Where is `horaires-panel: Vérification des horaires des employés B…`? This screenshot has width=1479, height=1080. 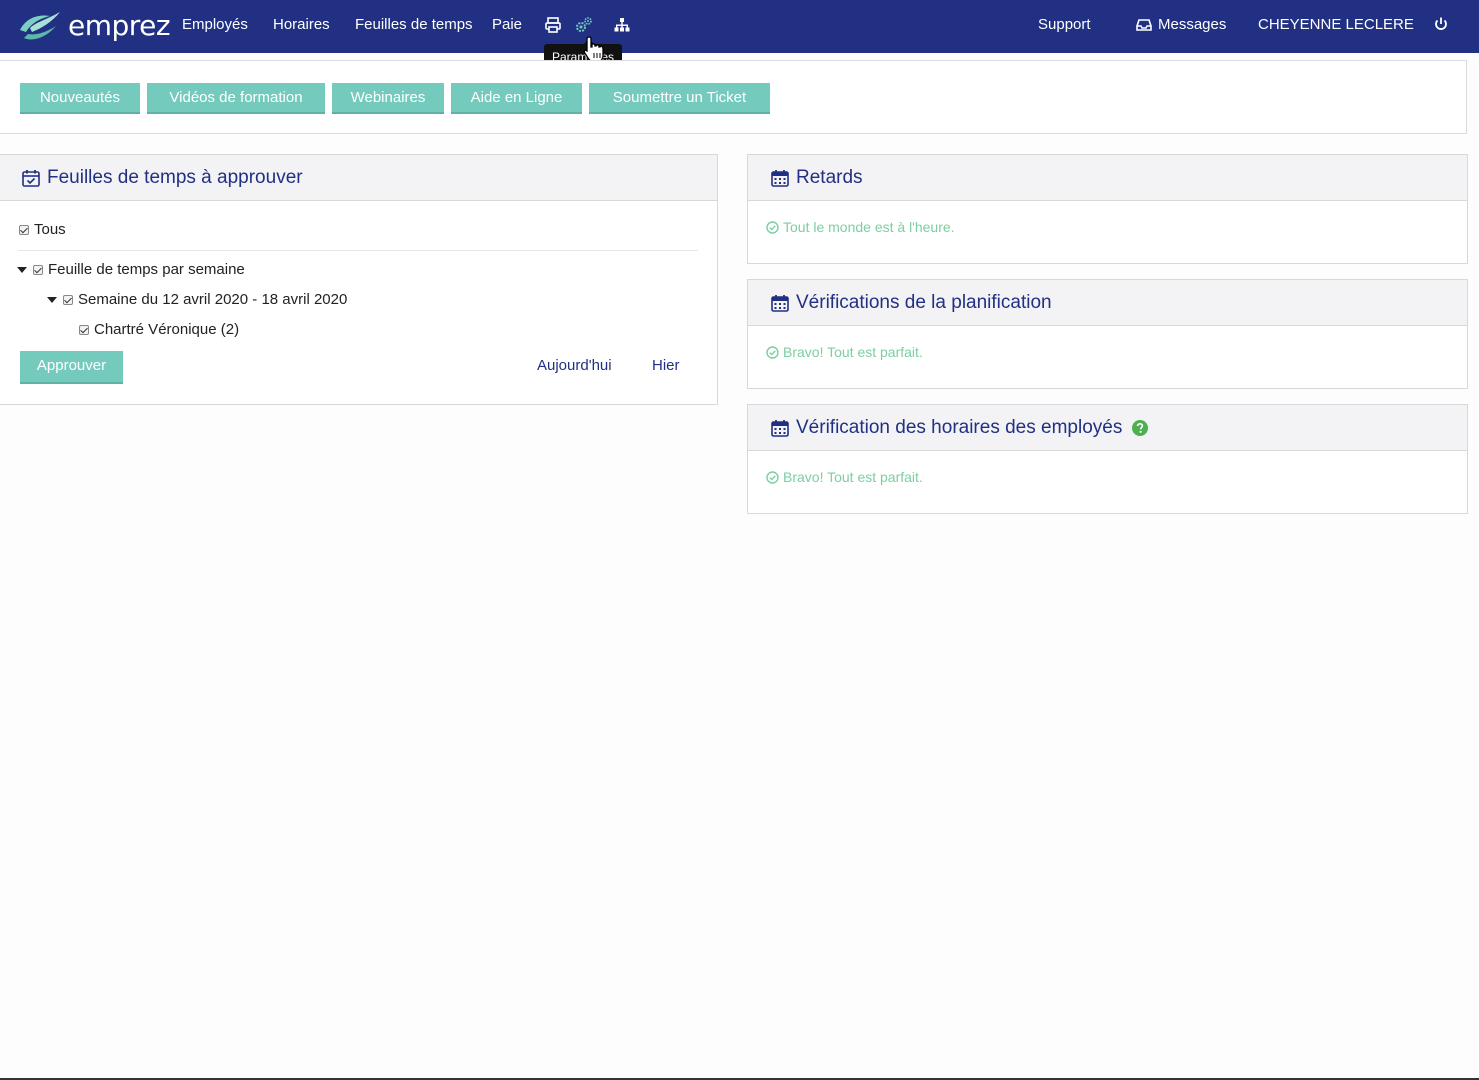
horaires-panel: Vérification des horaires des employés B… is located at coordinates (1107, 459).